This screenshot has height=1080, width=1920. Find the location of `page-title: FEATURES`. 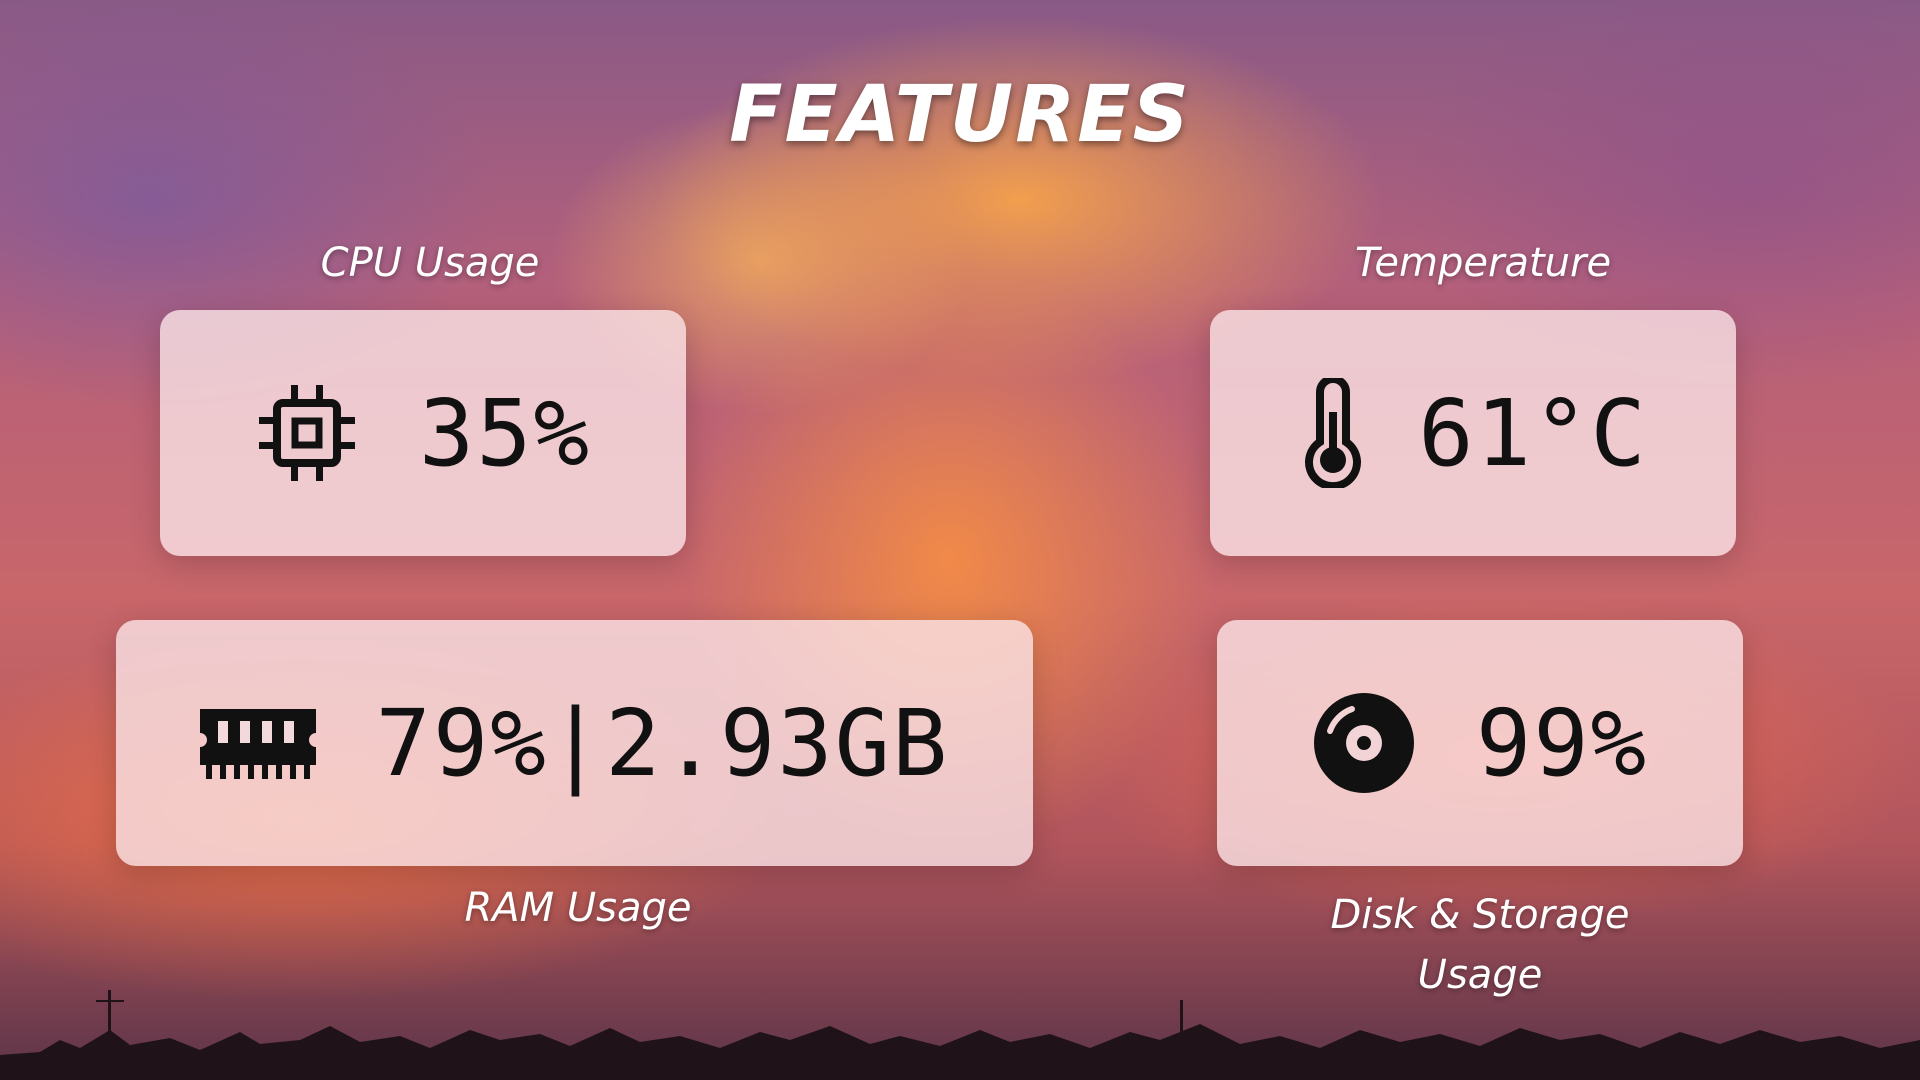

page-title: FEATURES is located at coordinates (960, 115).